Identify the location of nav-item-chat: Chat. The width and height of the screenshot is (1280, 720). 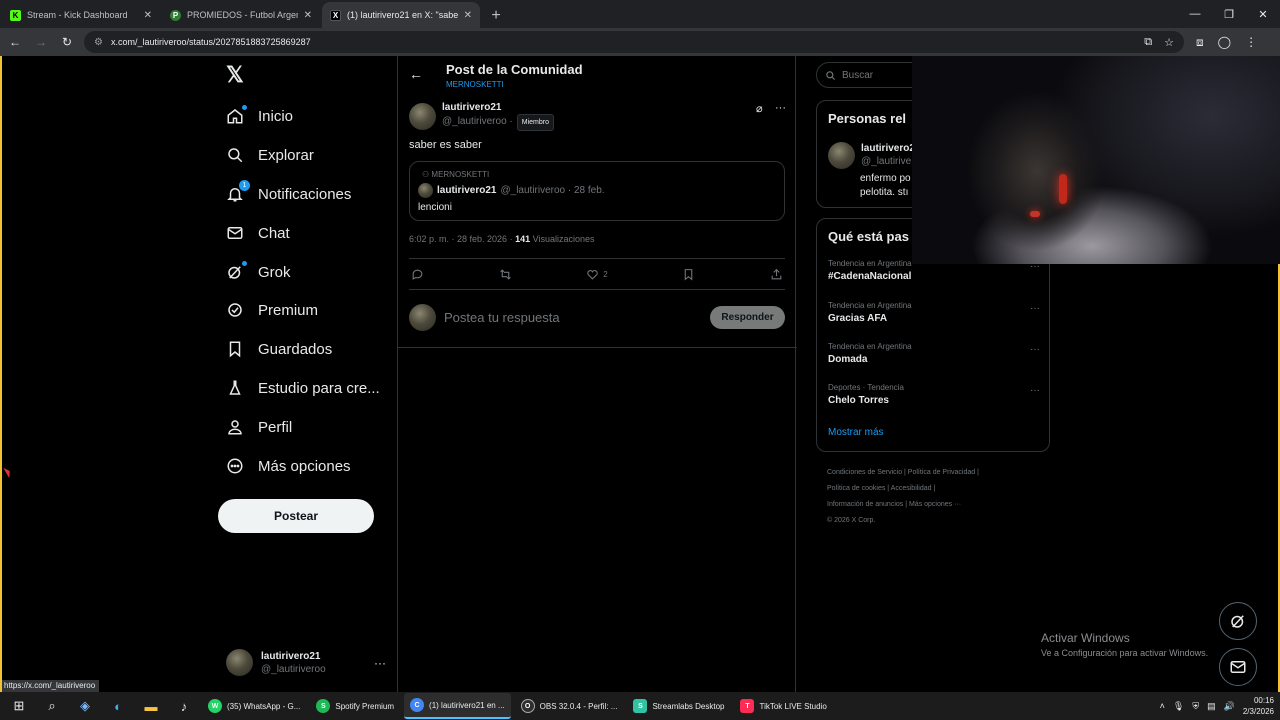
(258, 233).